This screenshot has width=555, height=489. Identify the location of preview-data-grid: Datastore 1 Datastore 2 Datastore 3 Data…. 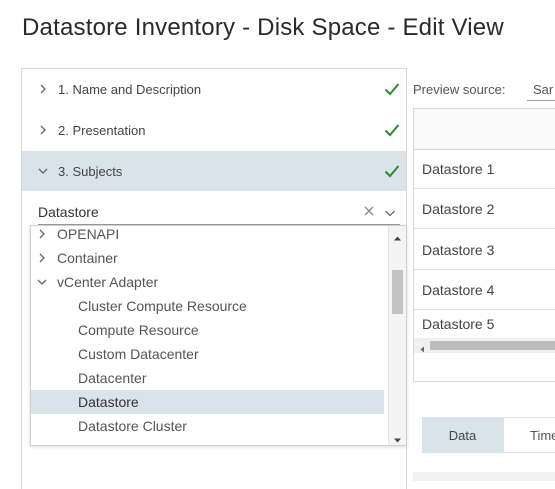
(484, 245).